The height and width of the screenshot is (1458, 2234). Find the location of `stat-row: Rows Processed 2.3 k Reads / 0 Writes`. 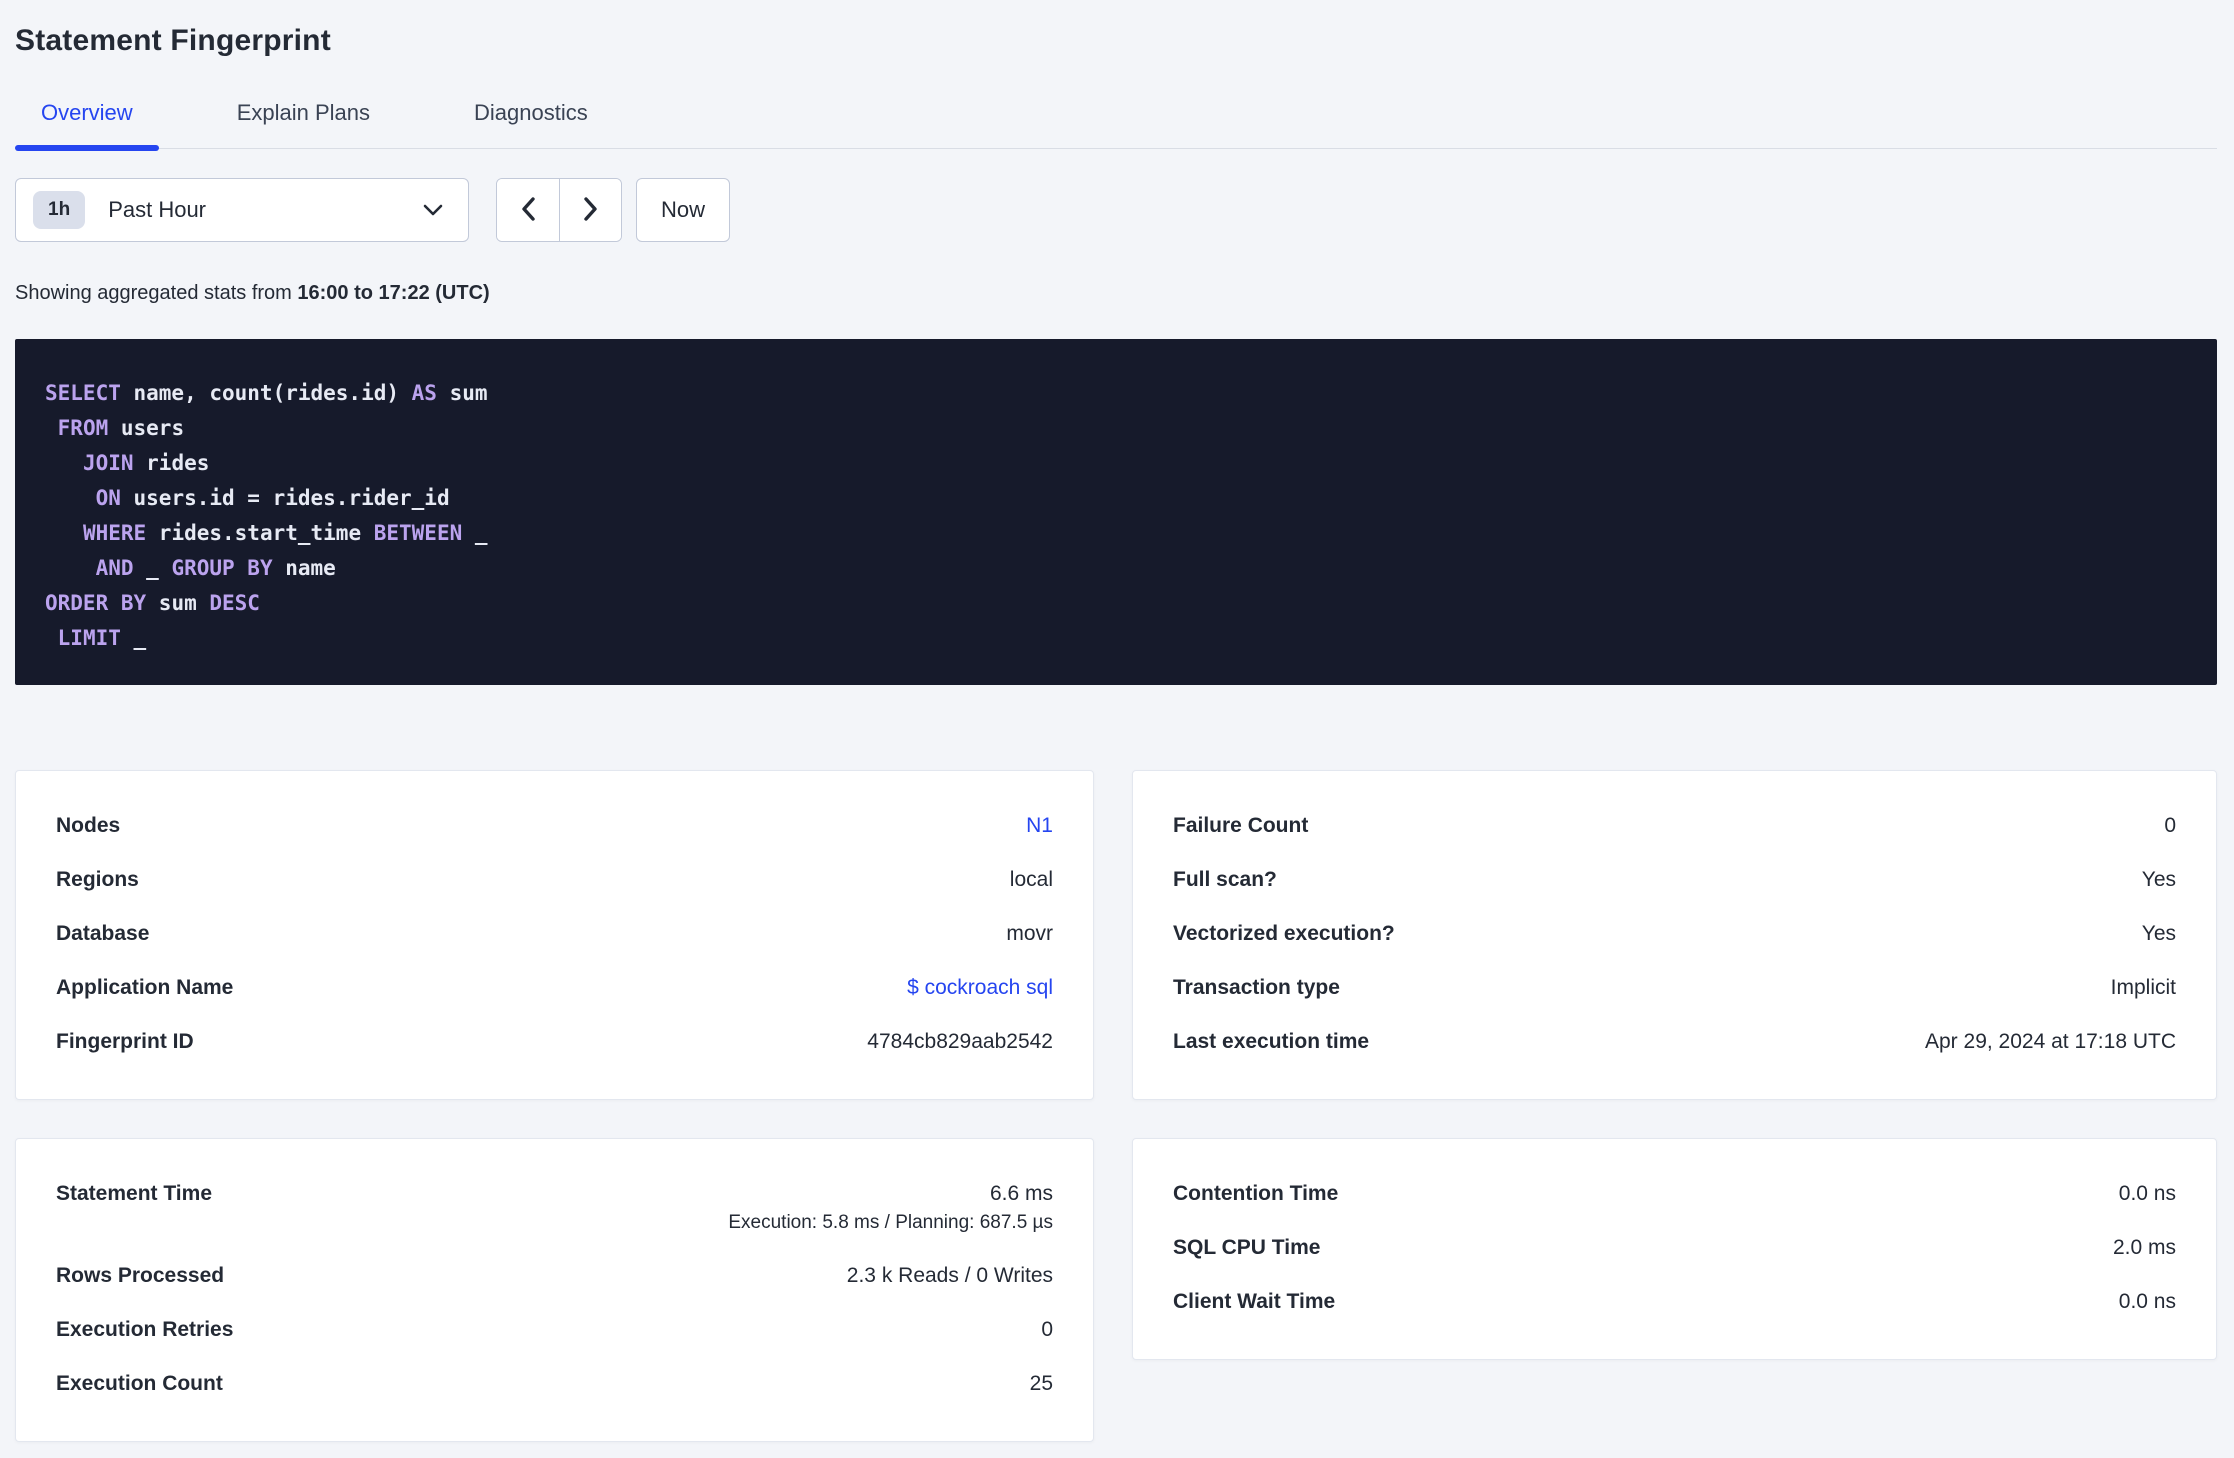

stat-row: Rows Processed 2.3 k Reads / 0 Writes is located at coordinates (554, 1276).